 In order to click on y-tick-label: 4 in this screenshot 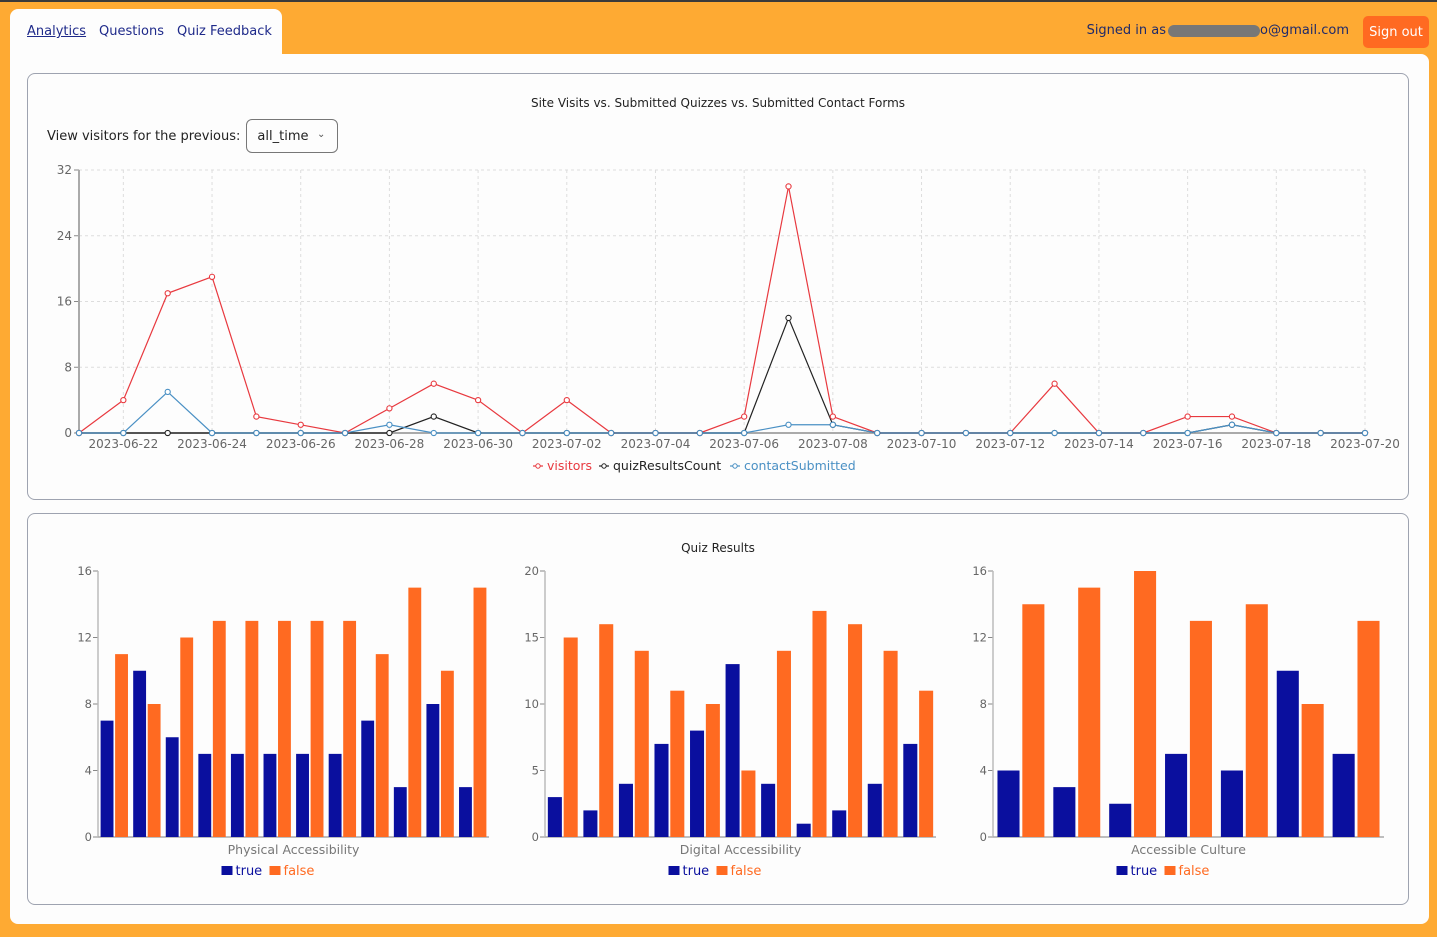, I will do `click(88, 771)`.